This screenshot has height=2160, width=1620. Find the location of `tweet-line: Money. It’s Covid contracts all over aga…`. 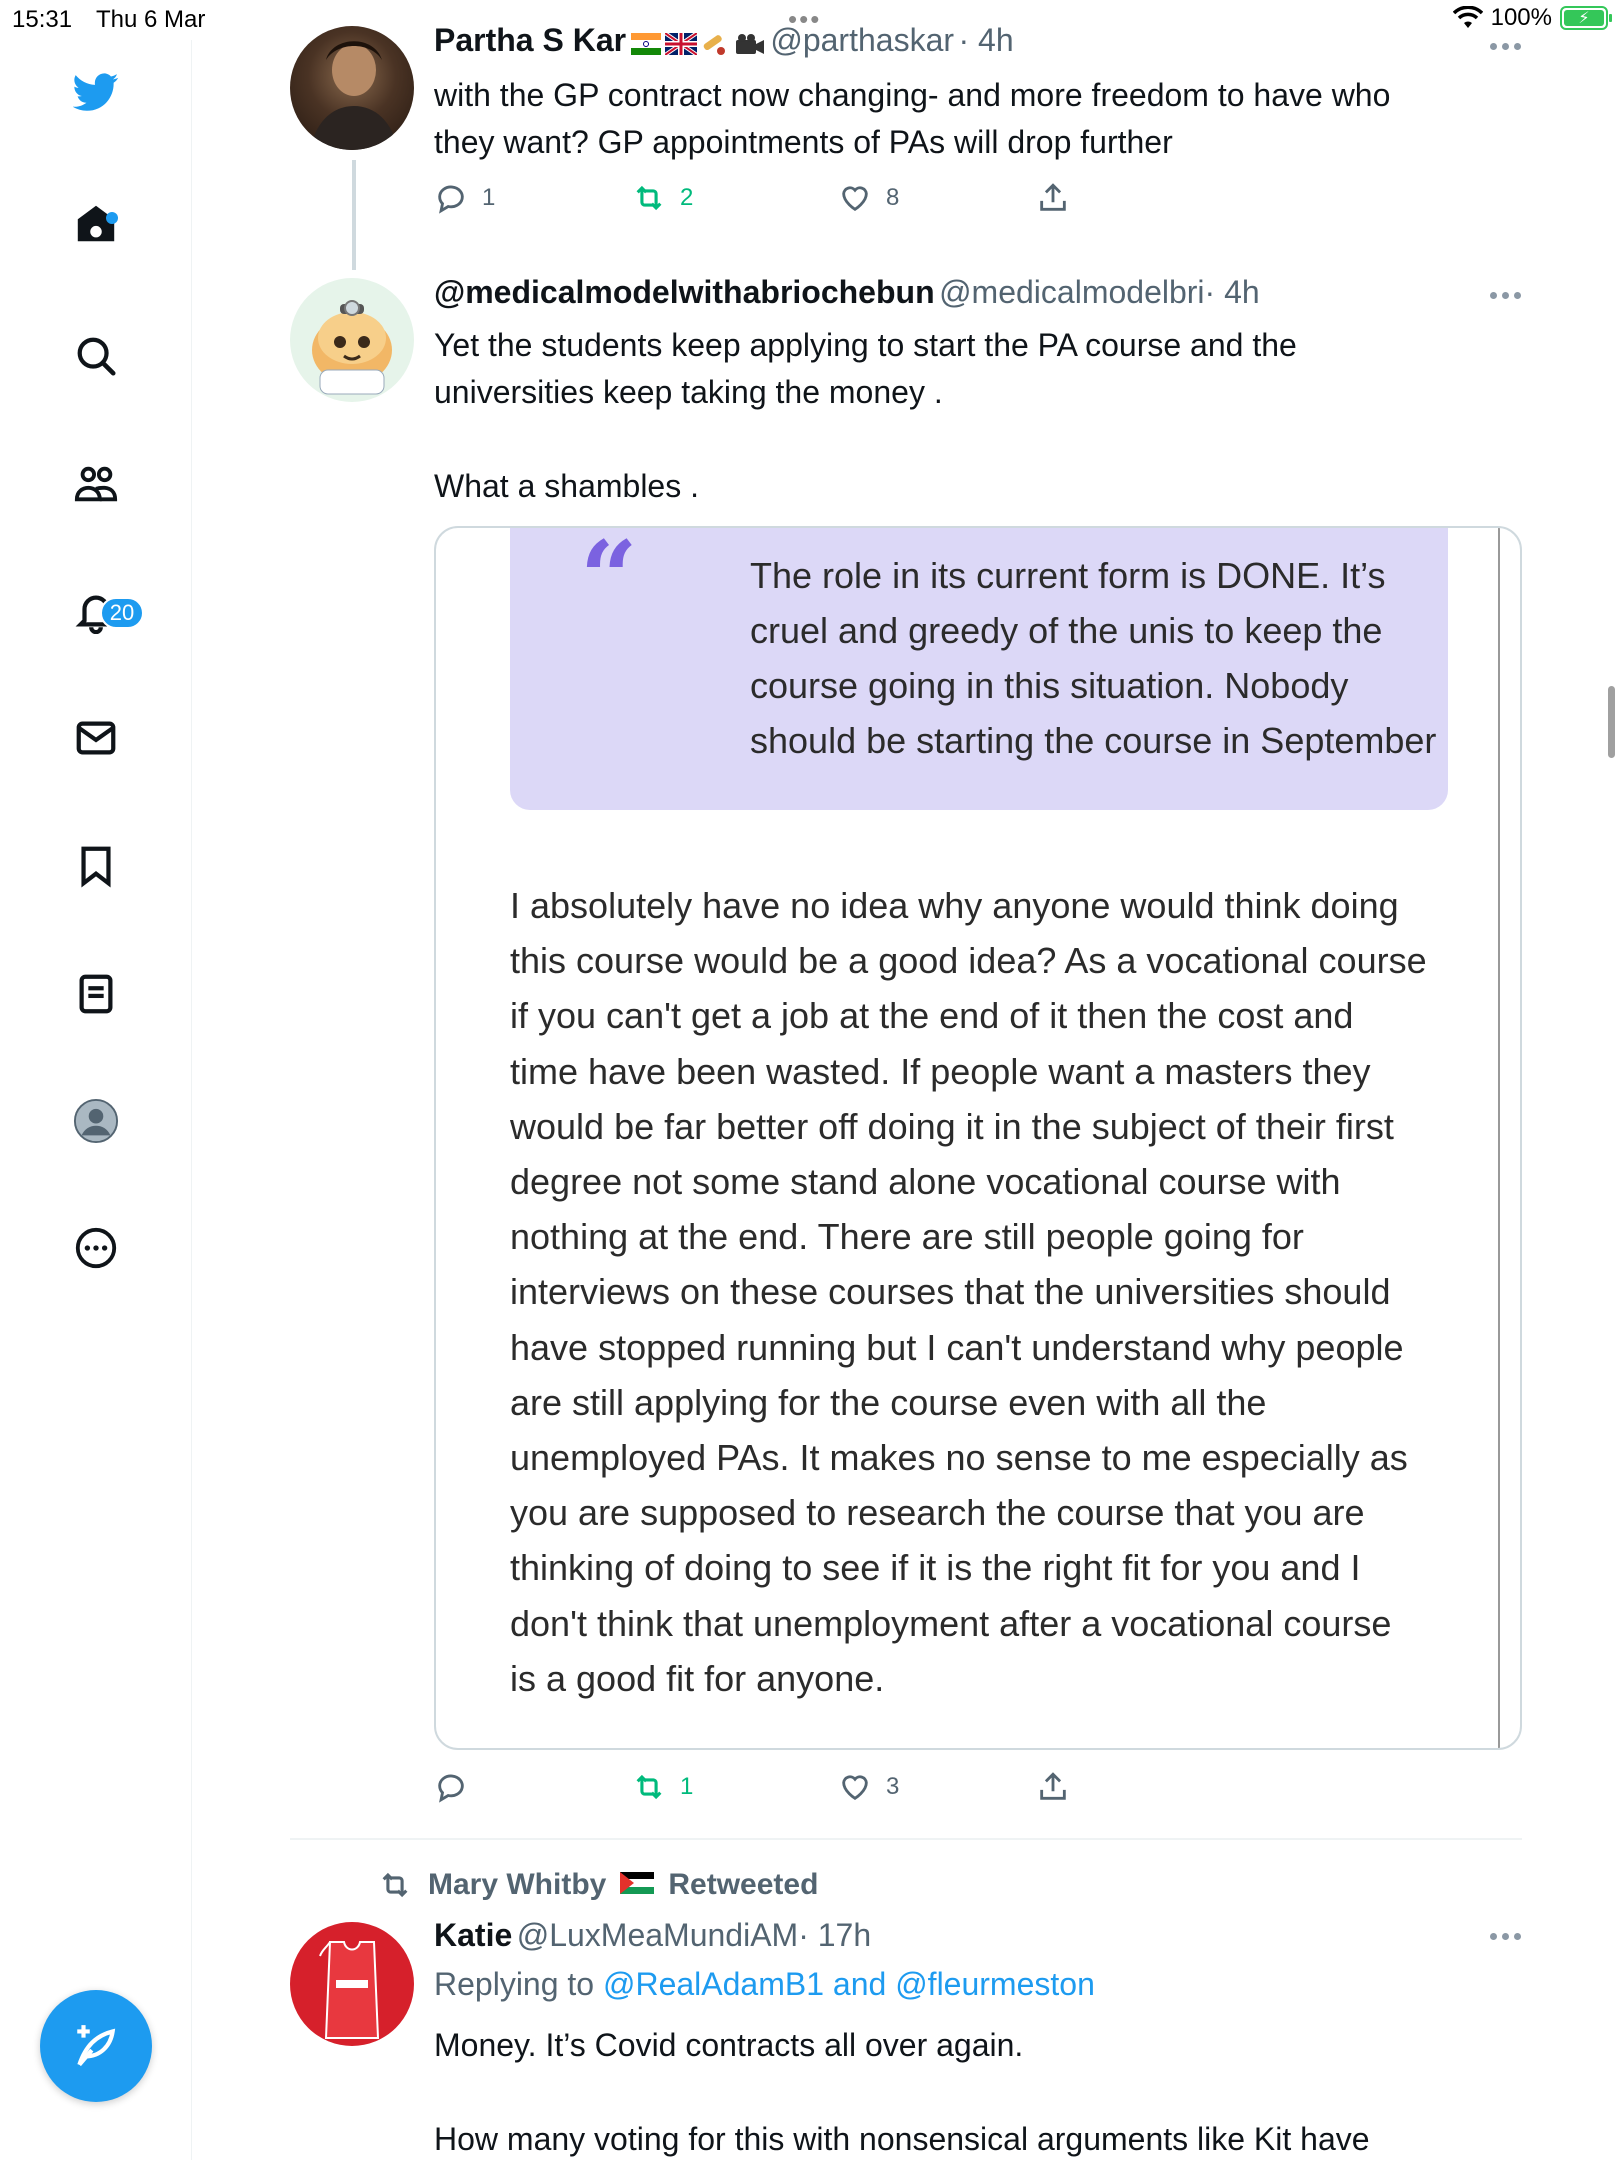

tweet-line: Money. It’s Covid contracts all over aga… is located at coordinates (729, 2045).